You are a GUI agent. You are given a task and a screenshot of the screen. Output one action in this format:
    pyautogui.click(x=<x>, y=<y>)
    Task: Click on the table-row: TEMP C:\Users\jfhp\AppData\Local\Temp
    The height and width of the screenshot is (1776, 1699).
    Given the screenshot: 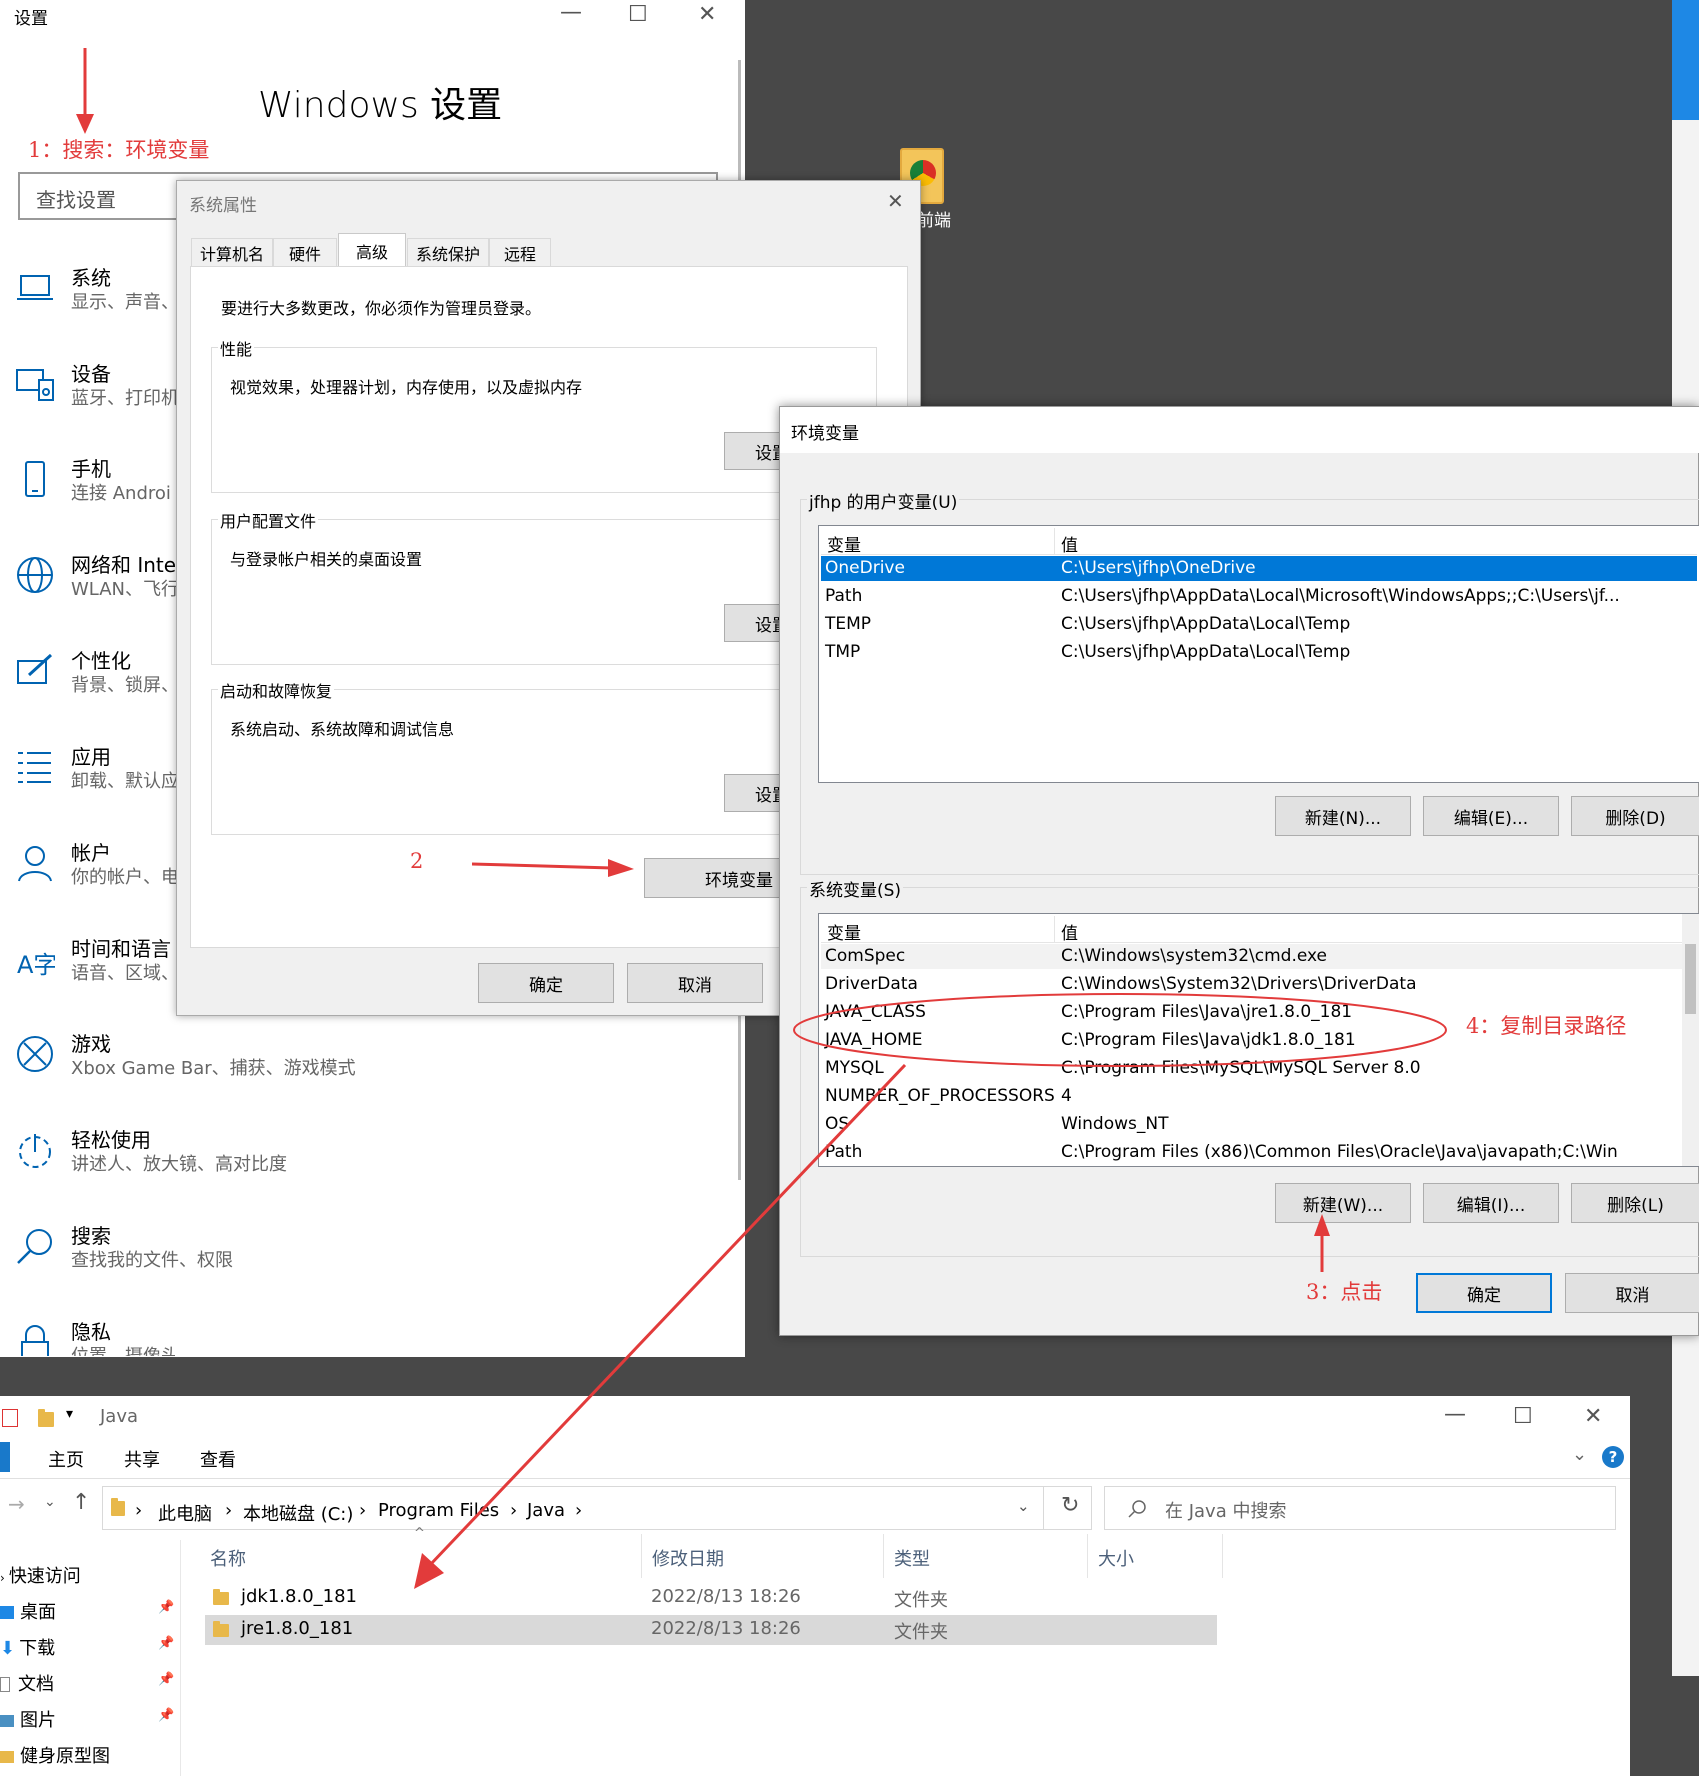 What is the action you would take?
    pyautogui.click(x=1259, y=624)
    